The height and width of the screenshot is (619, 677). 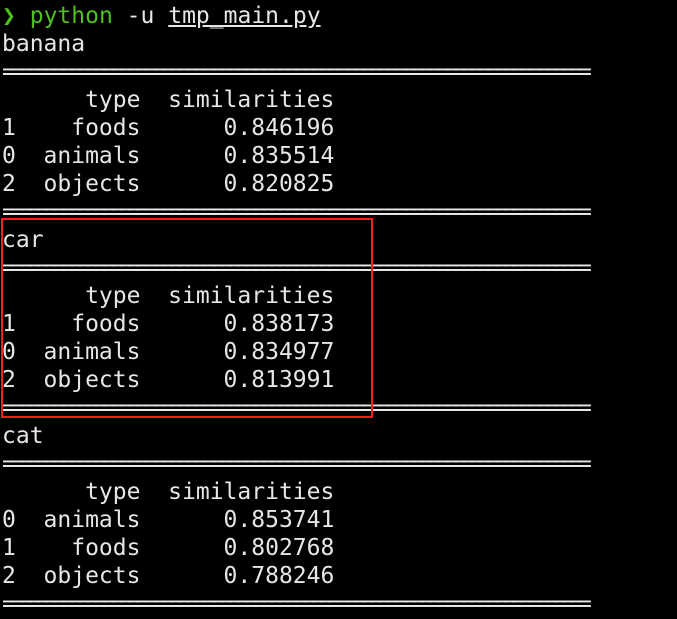 What do you see at coordinates (44, 44) in the screenshot?
I see `word-label: banana` at bounding box center [44, 44].